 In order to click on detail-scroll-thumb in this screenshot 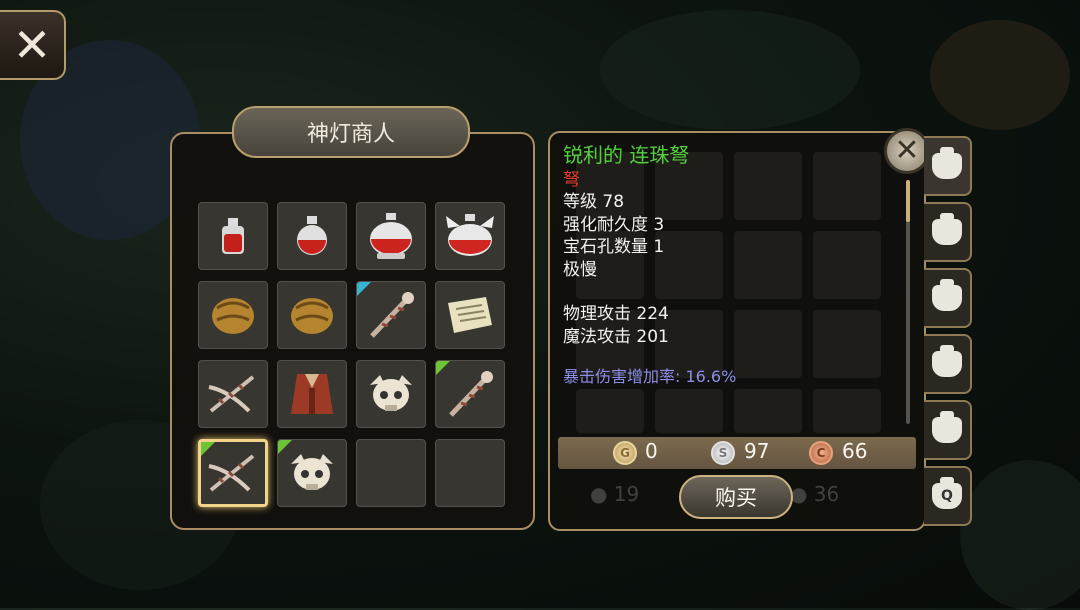, I will do `click(908, 201)`.